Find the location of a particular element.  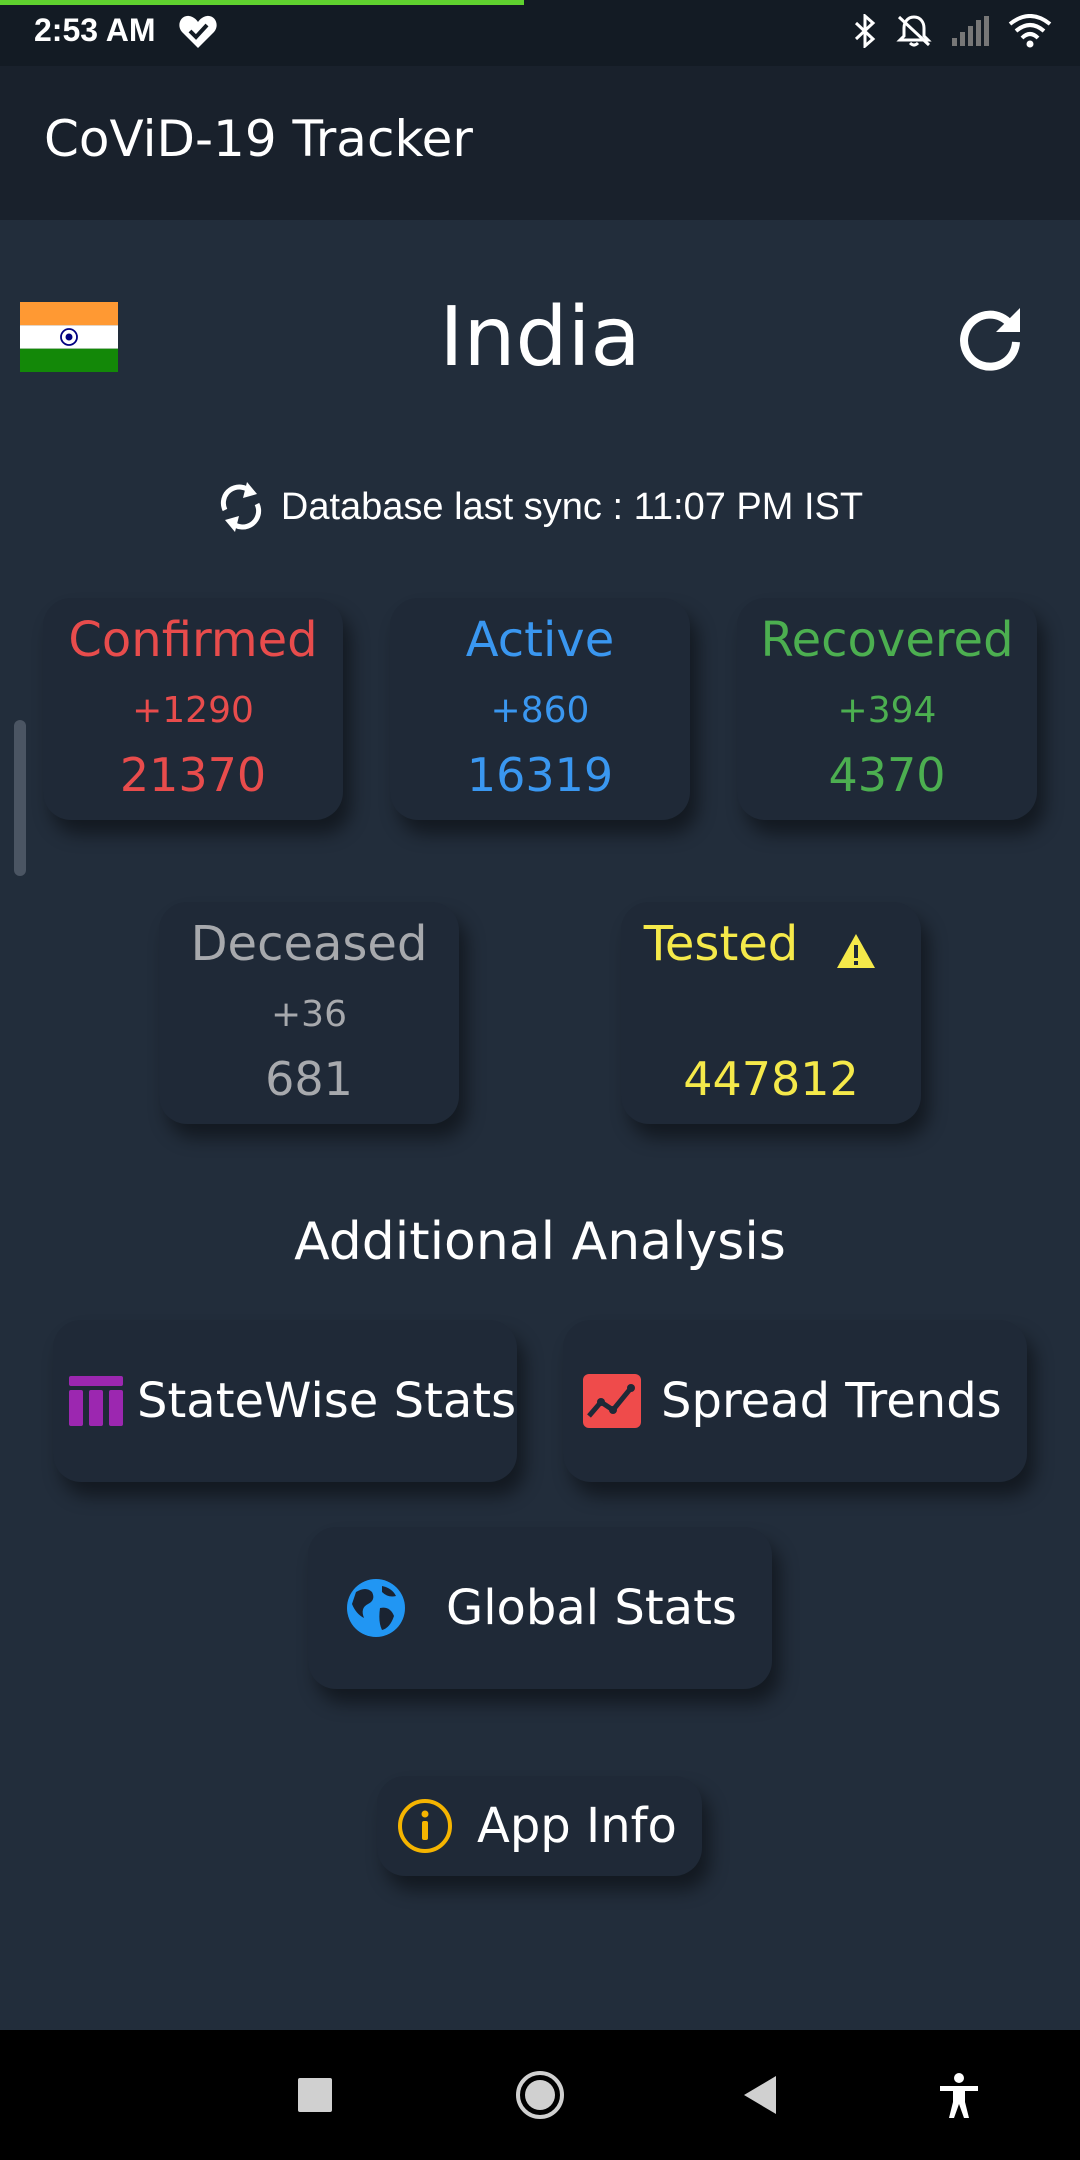

wifi-icon is located at coordinates (1030, 31).